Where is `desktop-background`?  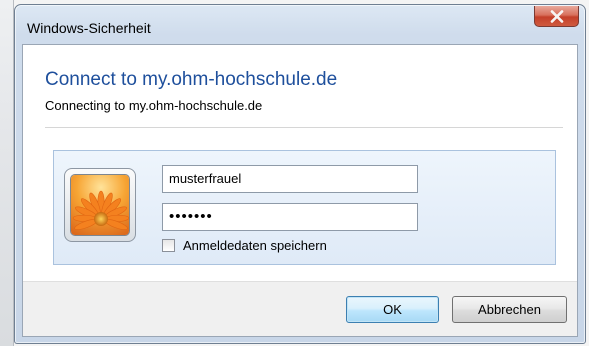 desktop-background is located at coordinates (7, 173).